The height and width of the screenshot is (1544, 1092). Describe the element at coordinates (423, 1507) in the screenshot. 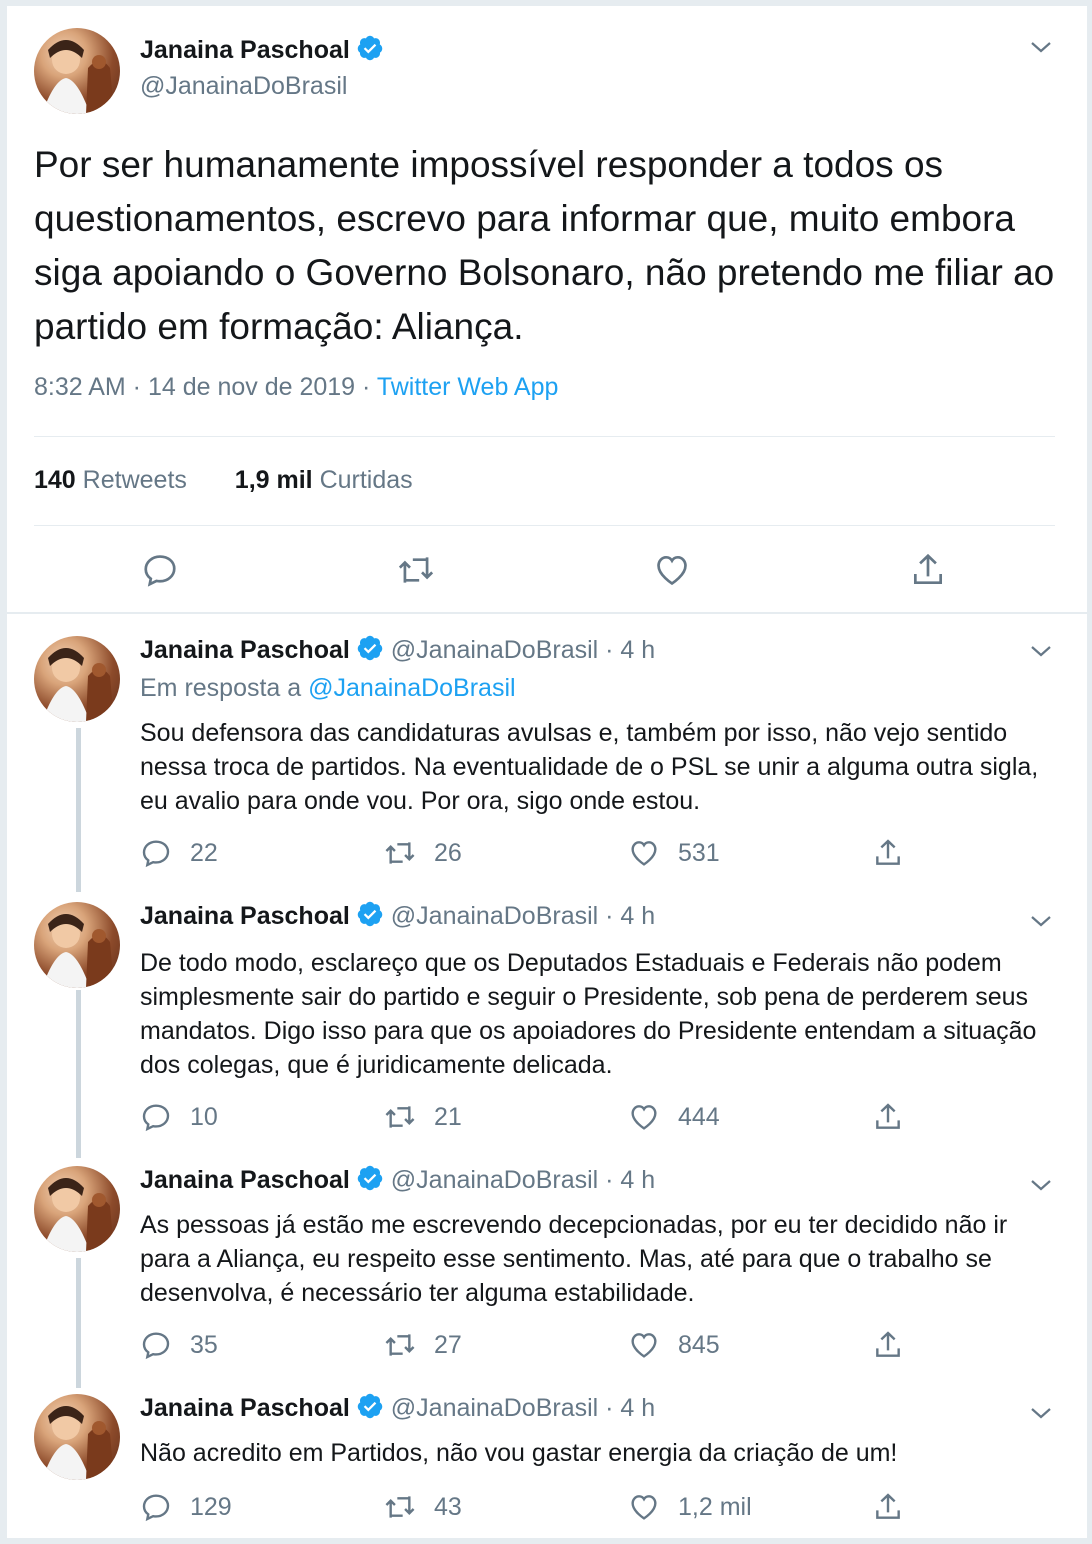

I see `retweet-button: 43` at that location.